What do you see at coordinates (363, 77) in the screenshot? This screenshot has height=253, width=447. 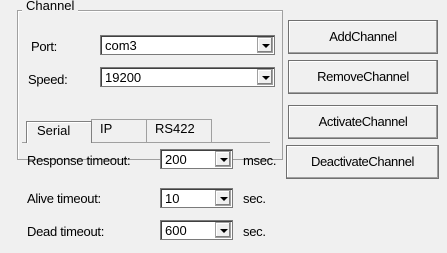 I see `remove-channel-button: RemoveChannel` at bounding box center [363, 77].